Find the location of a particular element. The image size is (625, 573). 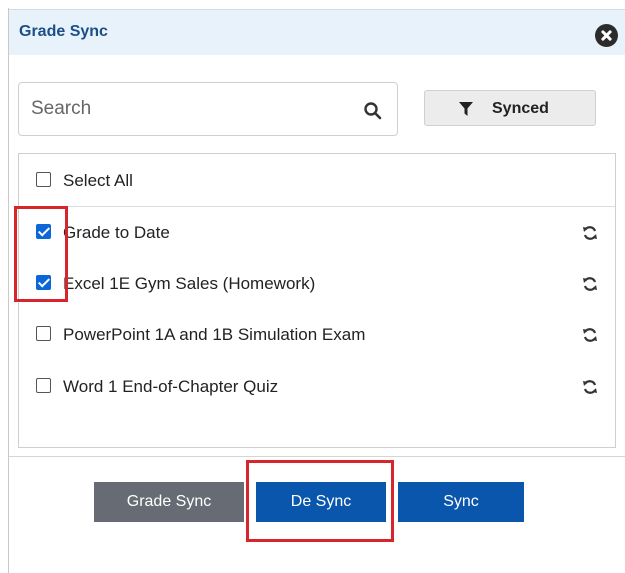

search-box is located at coordinates (208, 109).